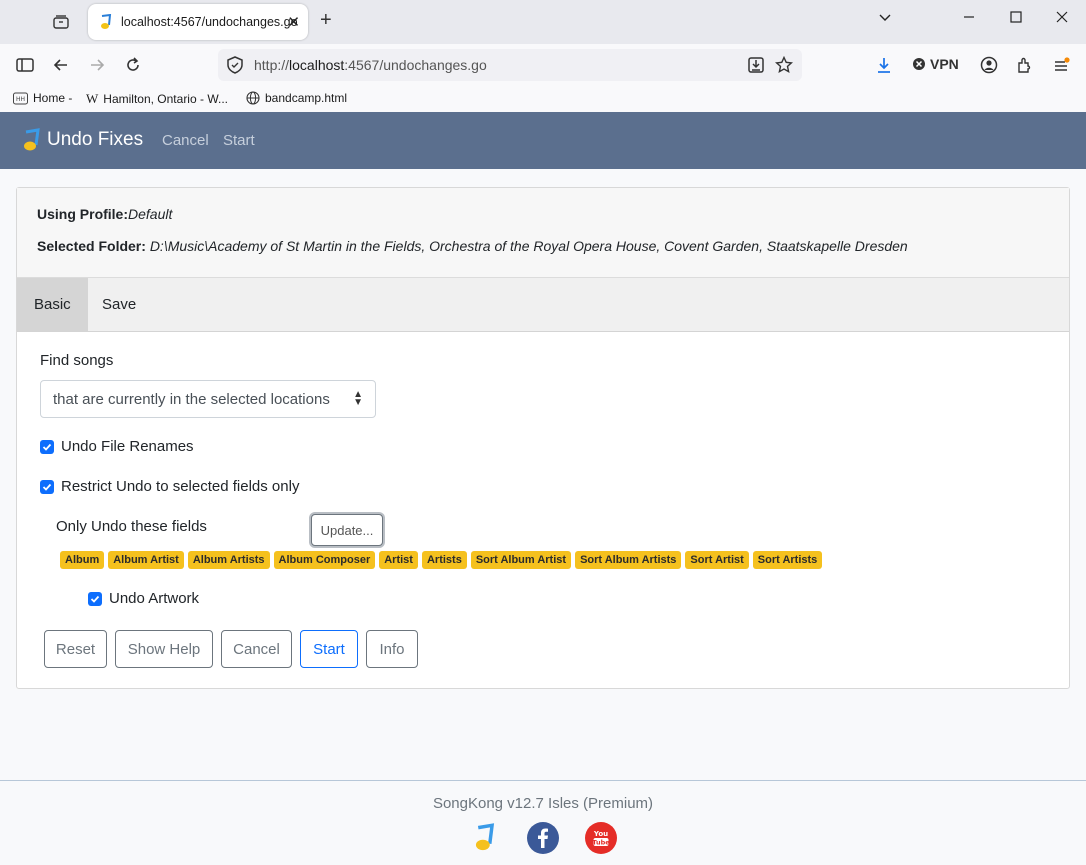 The image size is (1086, 865). I want to click on bookmark-home: HH Home -, so click(42, 98).